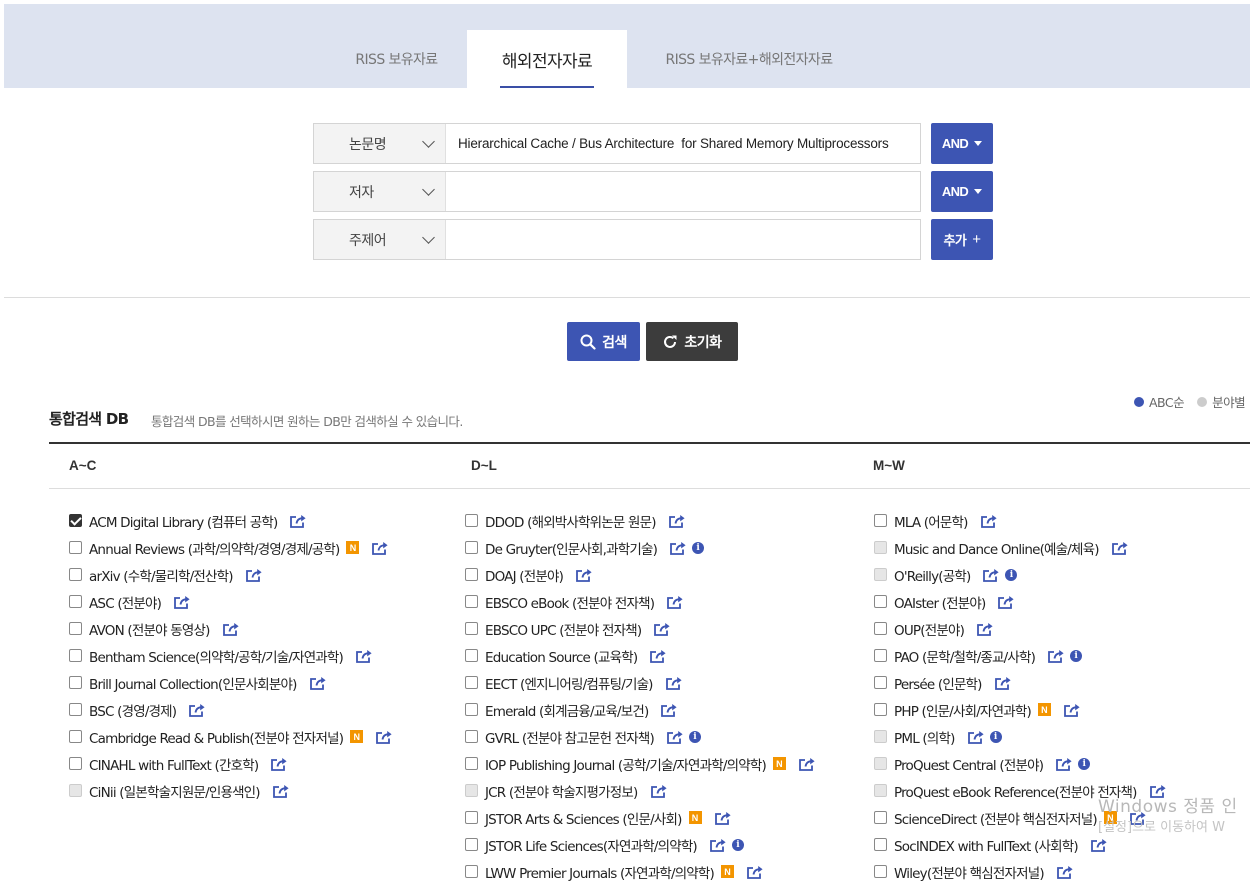  Describe the element at coordinates (1020, 682) in the screenshot. I see `db-list-item: Persée (인문학)` at that location.